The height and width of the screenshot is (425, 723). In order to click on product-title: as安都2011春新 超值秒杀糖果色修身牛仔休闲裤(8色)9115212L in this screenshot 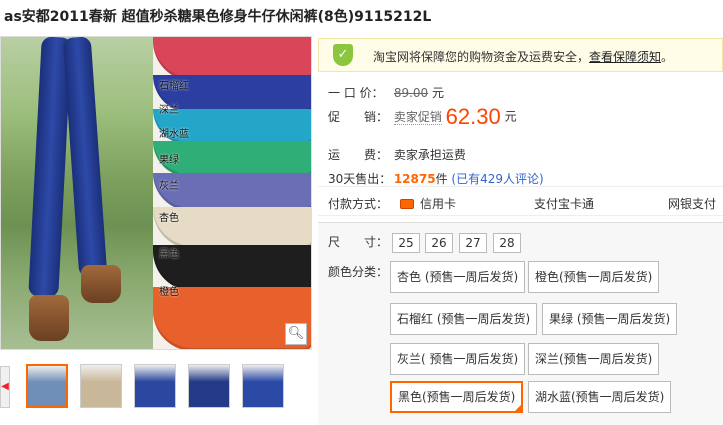, I will do `click(218, 17)`.